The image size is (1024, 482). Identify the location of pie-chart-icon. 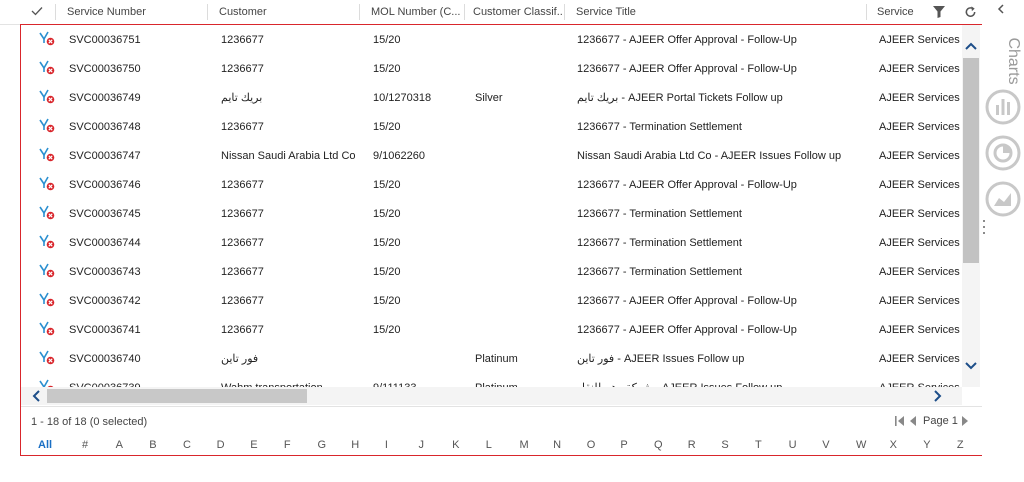
(1003, 153).